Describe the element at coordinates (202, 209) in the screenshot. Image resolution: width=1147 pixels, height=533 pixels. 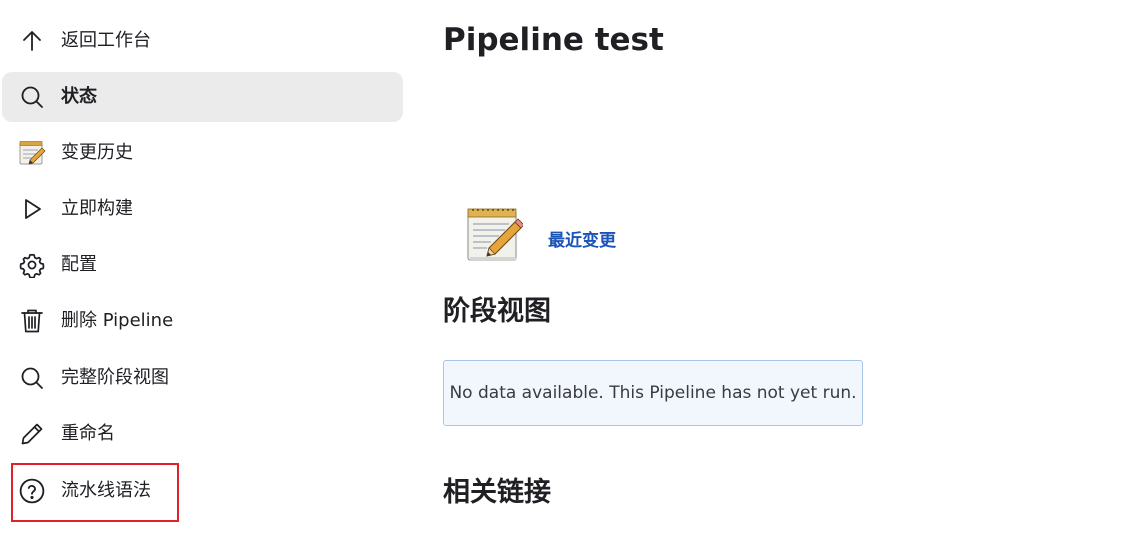
I see `sidebar-item-build-now: 立即构建` at that location.